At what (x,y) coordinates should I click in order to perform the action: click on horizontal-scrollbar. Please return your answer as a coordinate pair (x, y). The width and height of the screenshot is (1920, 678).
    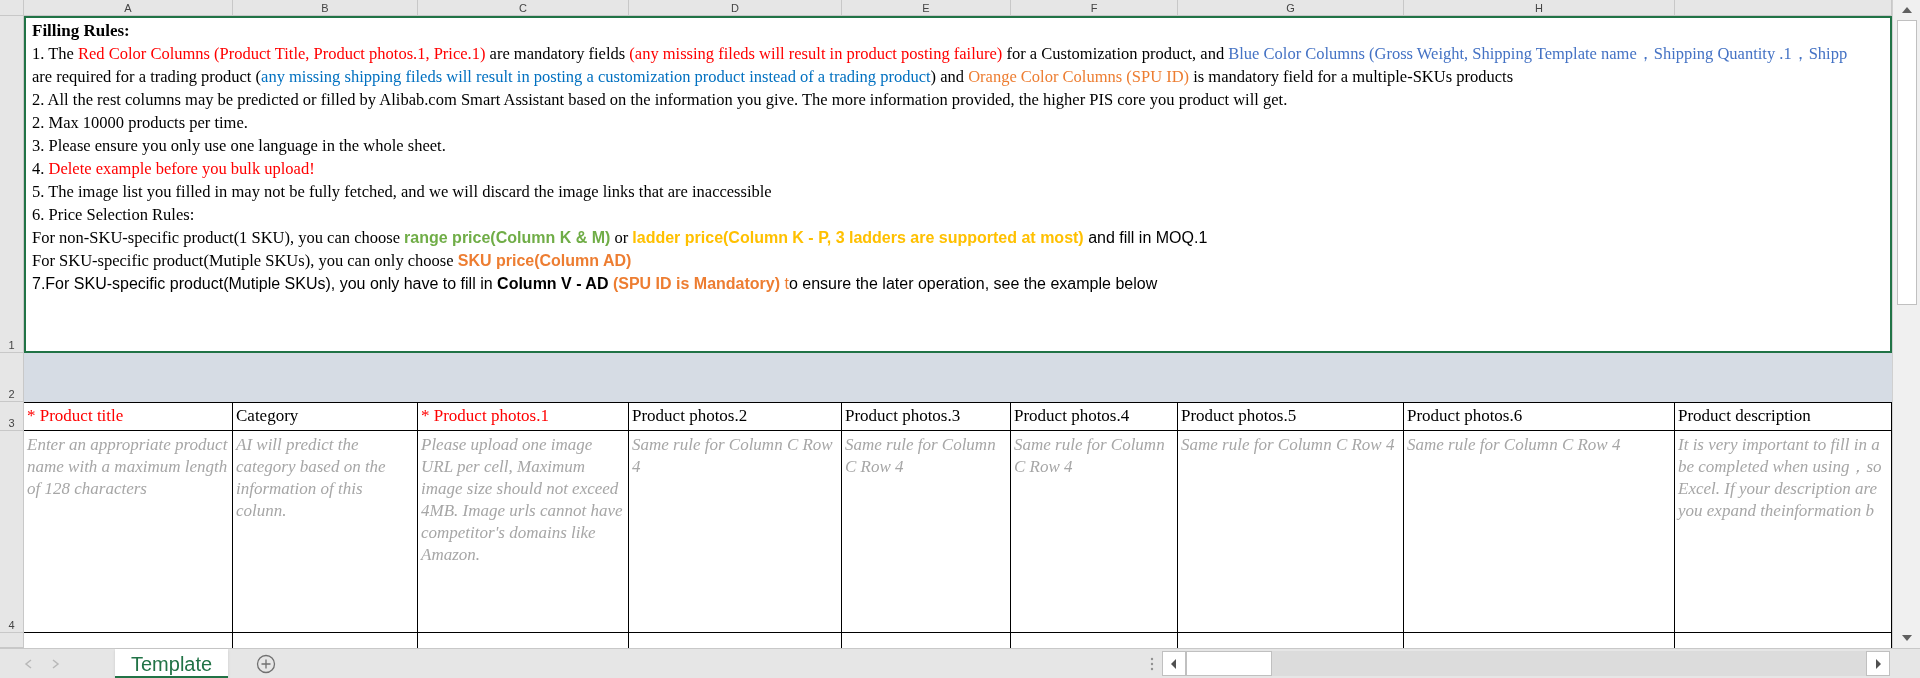
    Looking at the image, I should click on (1526, 663).